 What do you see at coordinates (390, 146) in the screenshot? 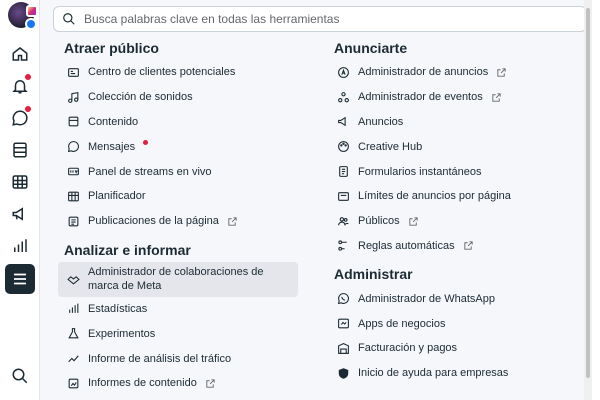
I see `tool-label: Creative Hub` at bounding box center [390, 146].